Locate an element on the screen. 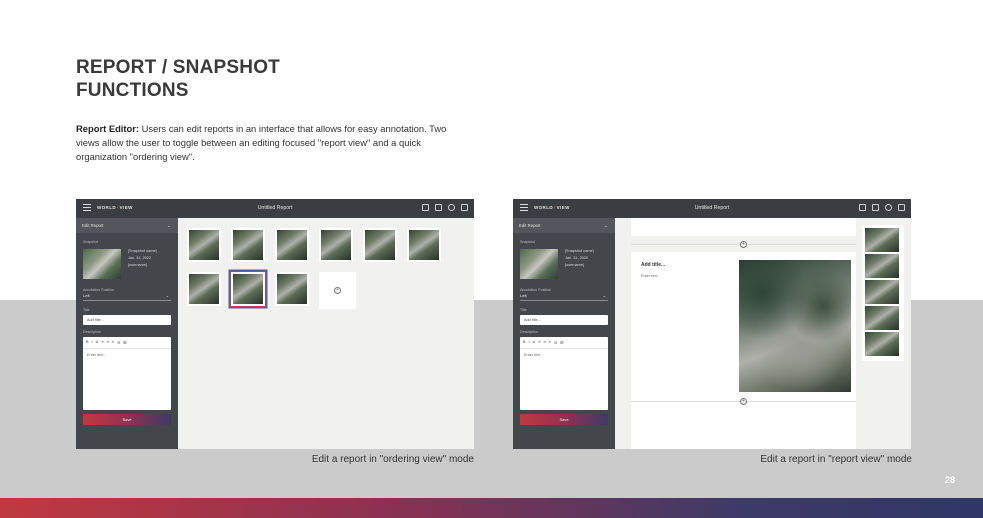  topbar-icon-group is located at coordinates (445, 207).